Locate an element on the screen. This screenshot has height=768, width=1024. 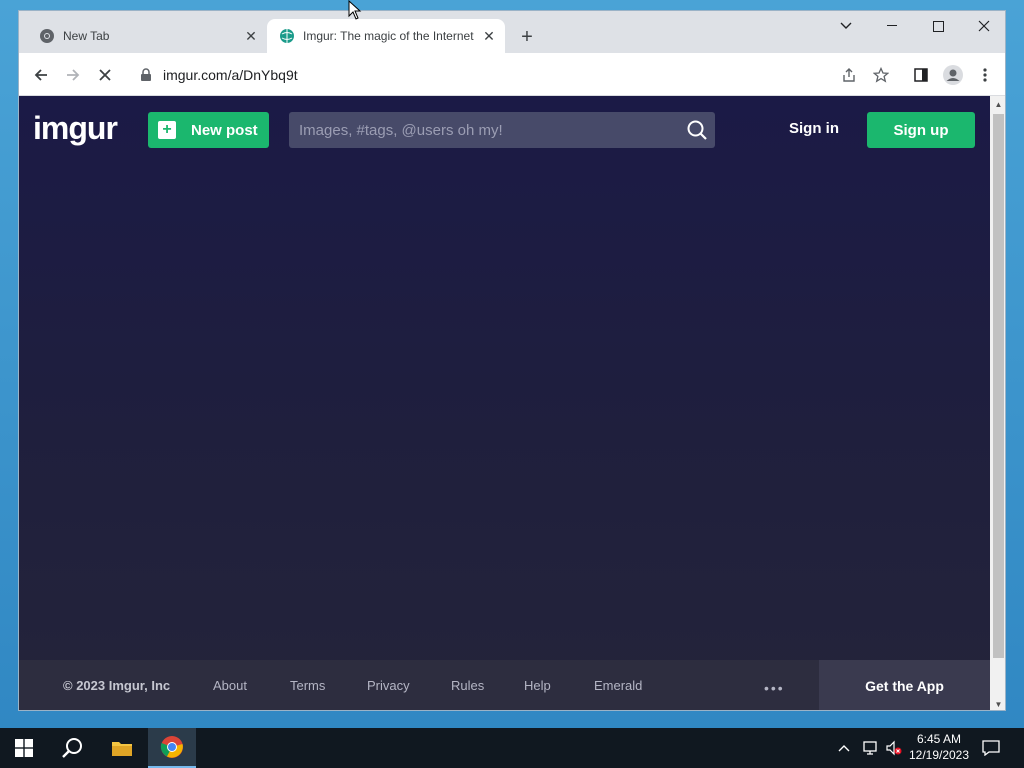
show-hidden-icons is located at coordinates (844, 748).